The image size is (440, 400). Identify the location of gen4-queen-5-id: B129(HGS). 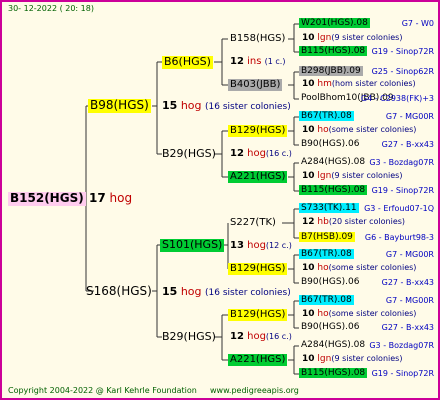
(258, 269).